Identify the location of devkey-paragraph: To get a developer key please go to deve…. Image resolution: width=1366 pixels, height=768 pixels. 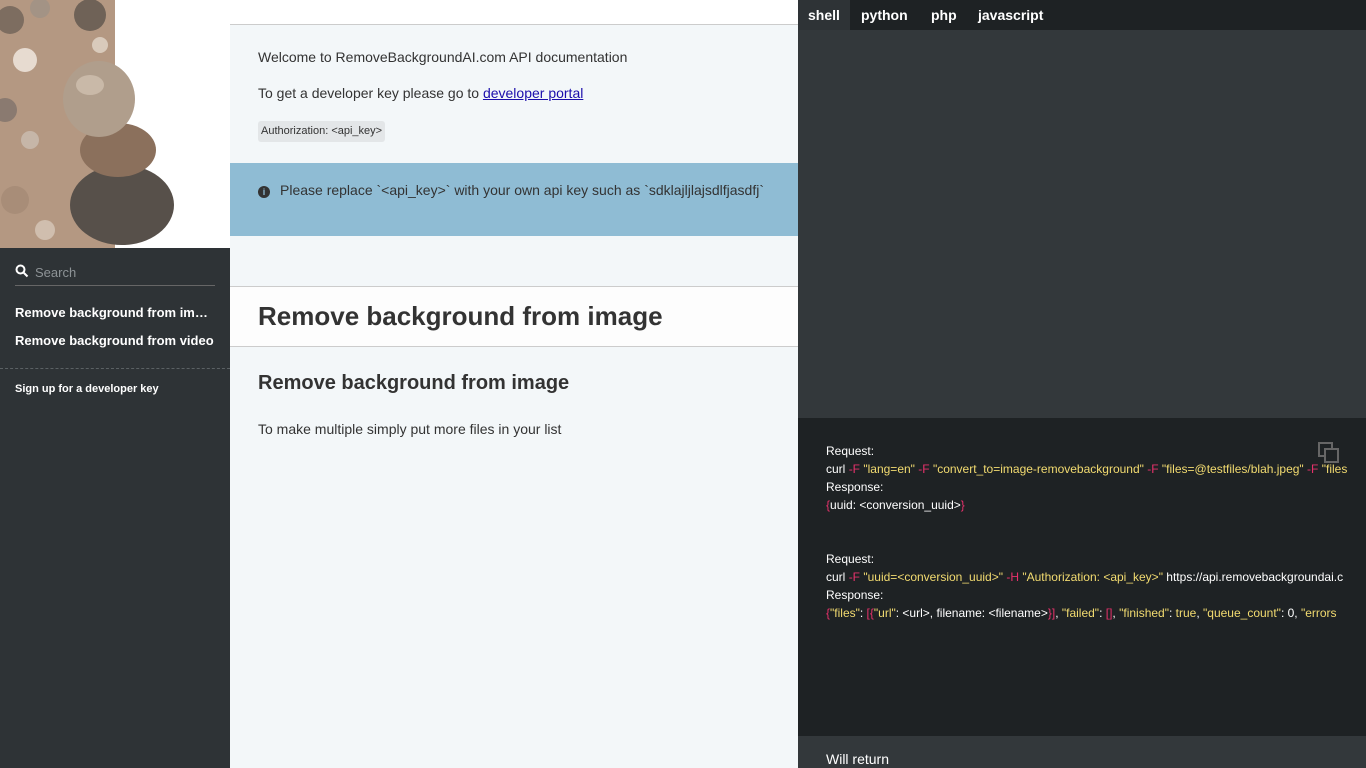
(420, 93).